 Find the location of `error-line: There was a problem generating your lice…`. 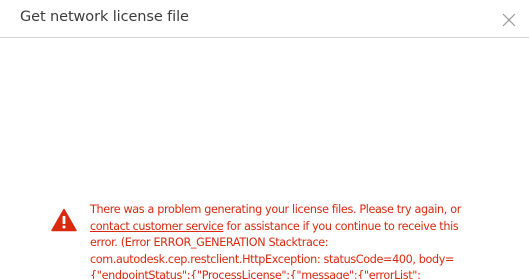

error-line: There was a problem generating your lice… is located at coordinates (275, 209).